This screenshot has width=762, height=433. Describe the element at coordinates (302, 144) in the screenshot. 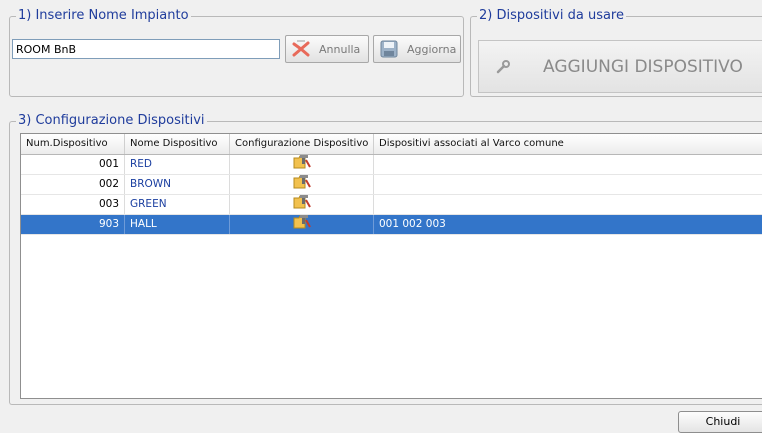

I see `column-header-configurazione: Configurazione Dispositivo` at that location.